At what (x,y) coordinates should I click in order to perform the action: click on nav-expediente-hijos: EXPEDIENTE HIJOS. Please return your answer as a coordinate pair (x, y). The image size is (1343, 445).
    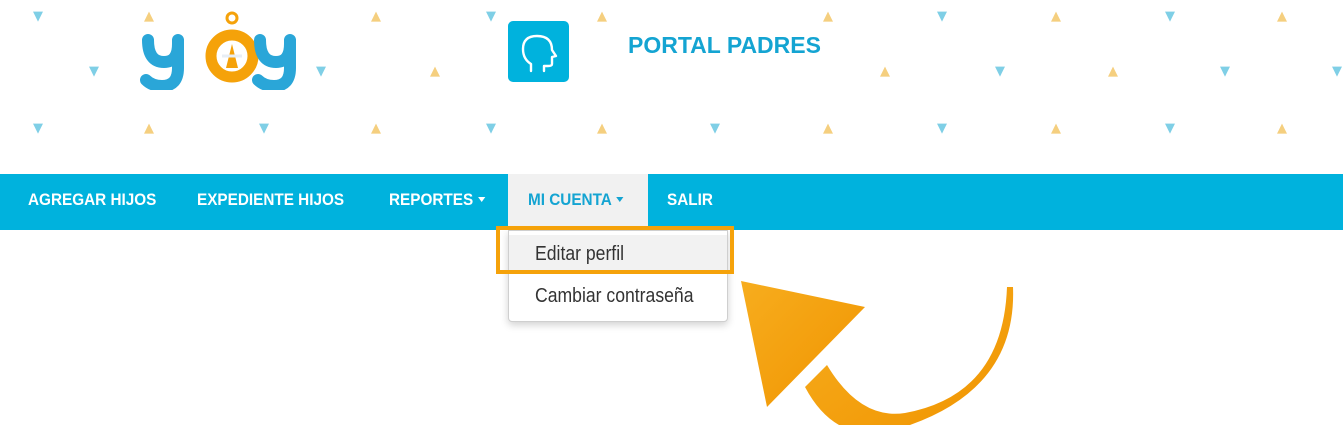
    Looking at the image, I should click on (270, 202).